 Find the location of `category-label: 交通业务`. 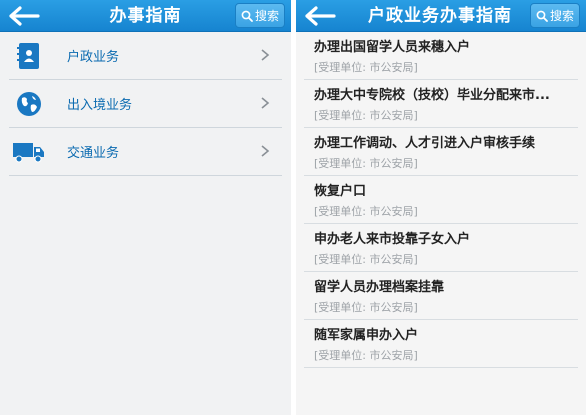

category-label: 交通业务 is located at coordinates (93, 153).